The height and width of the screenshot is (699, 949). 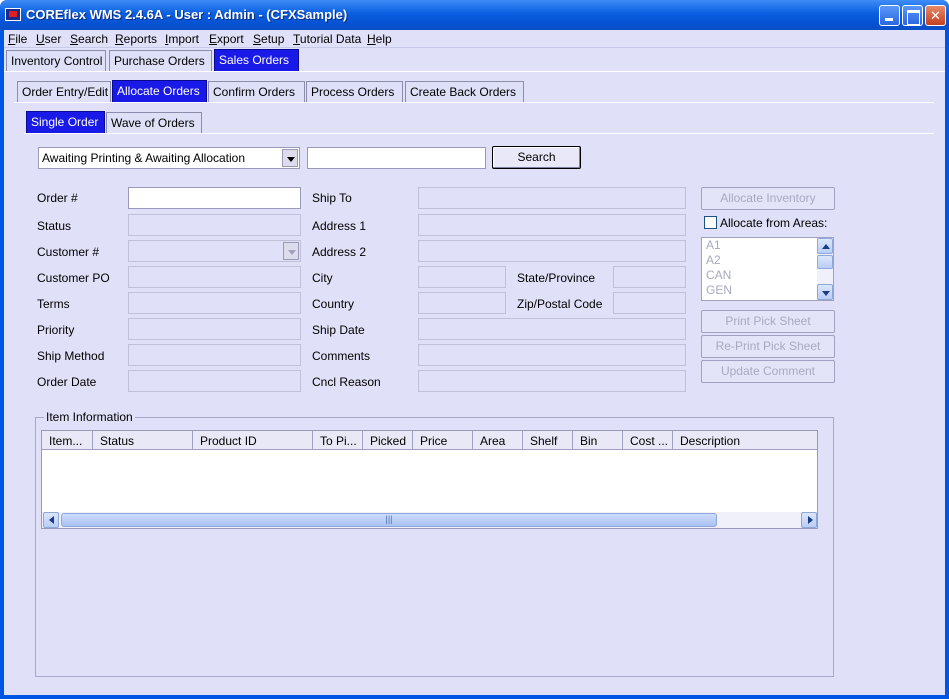 I want to click on city-field, so click(x=462, y=277).